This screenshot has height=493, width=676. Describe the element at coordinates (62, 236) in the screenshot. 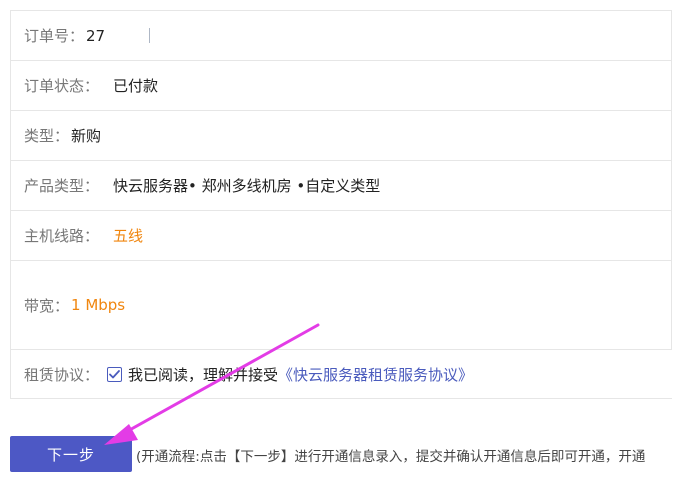

I see `host-line-label: 主机线路：` at that location.